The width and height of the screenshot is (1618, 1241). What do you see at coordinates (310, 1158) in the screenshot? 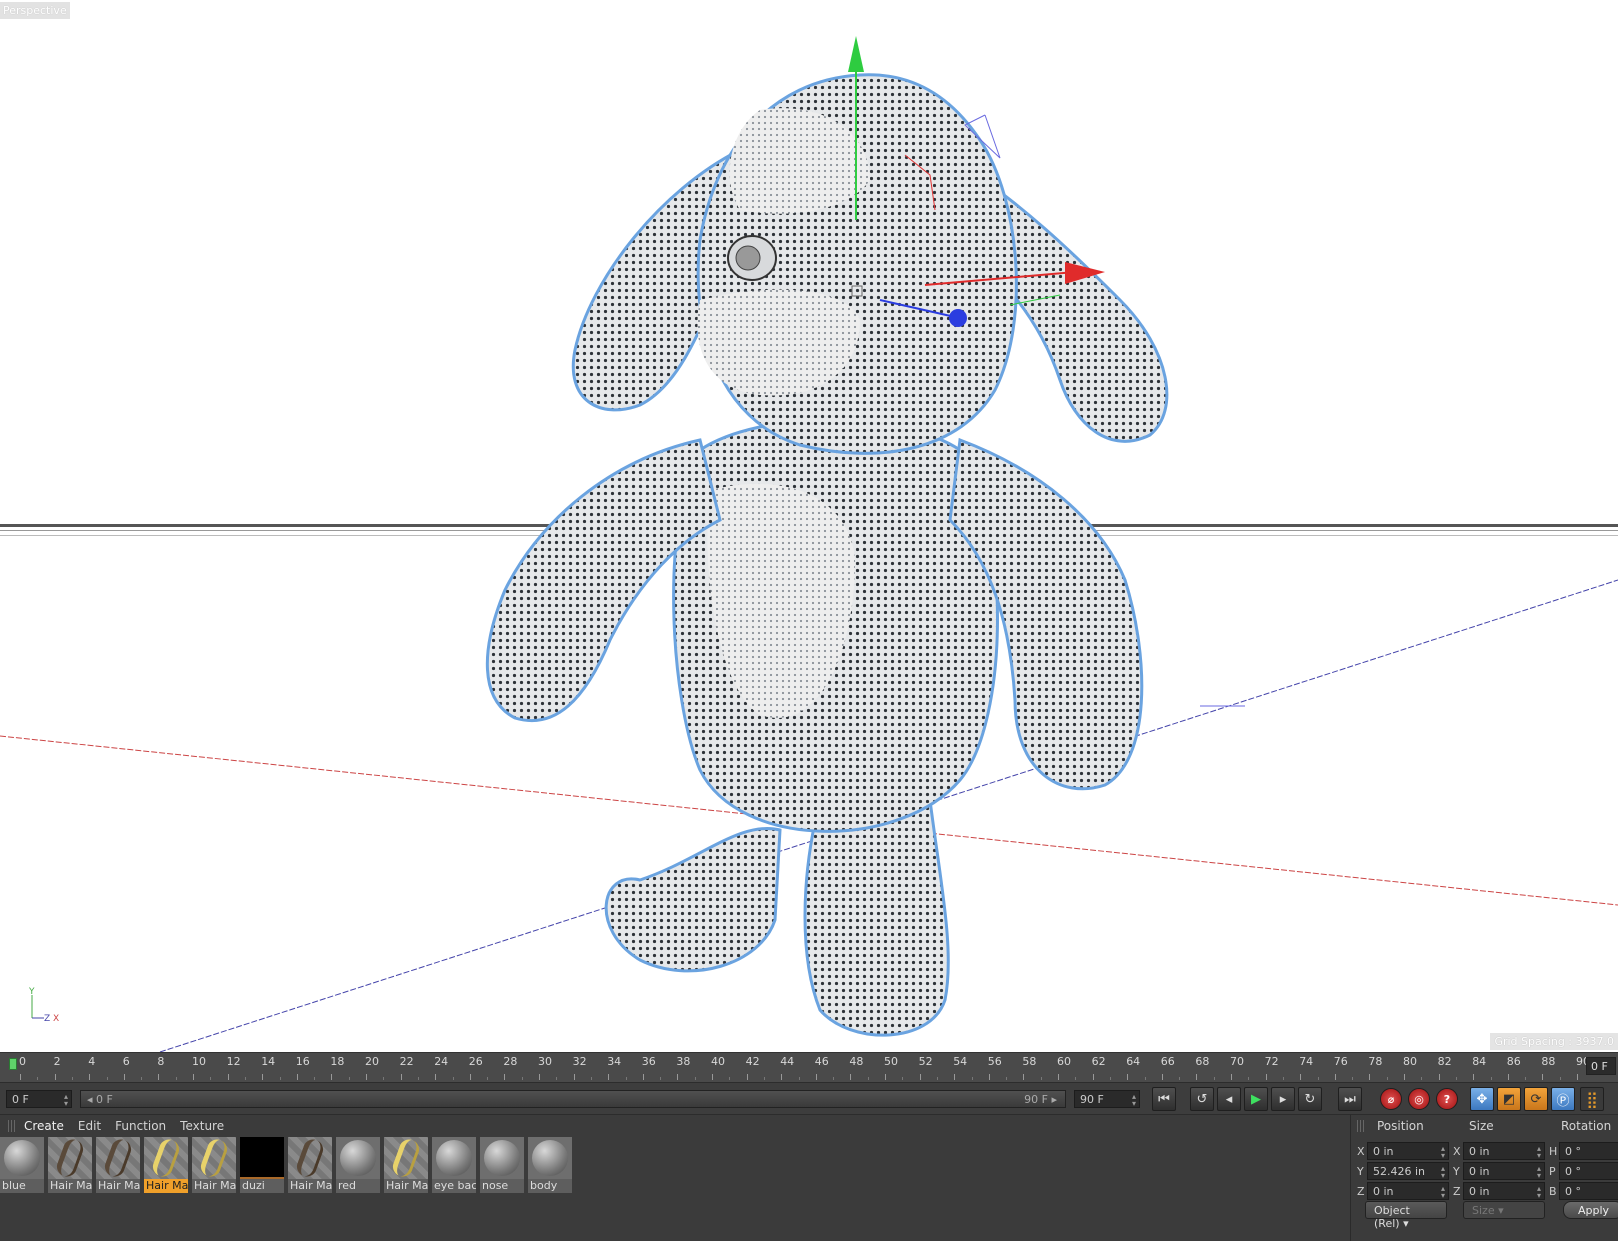
I see `hair-material-icon` at bounding box center [310, 1158].